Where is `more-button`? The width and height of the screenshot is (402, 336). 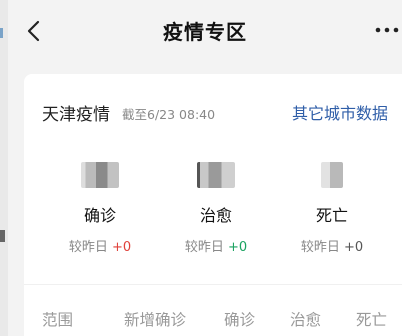 more-button is located at coordinates (387, 30).